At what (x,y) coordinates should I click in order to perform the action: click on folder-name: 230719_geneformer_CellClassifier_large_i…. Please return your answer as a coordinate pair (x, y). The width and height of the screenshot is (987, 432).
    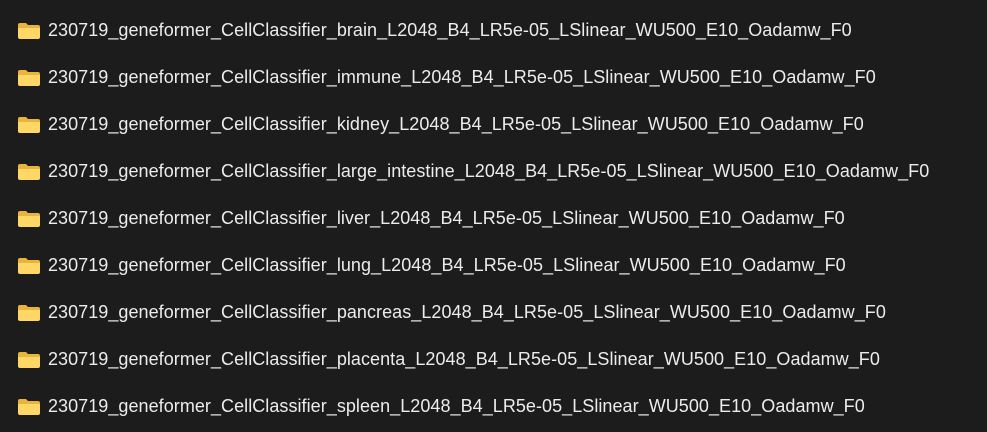
    Looking at the image, I should click on (489, 171).